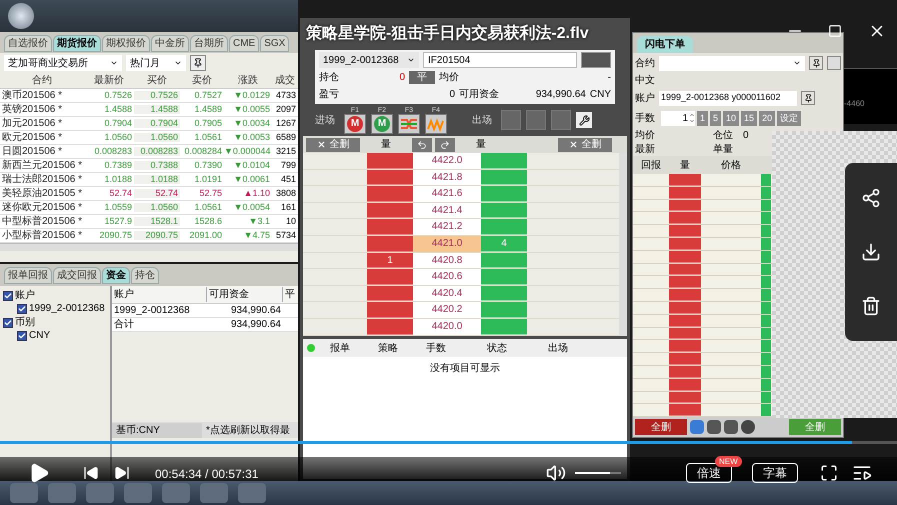  I want to click on month-dropdown: 热门月, so click(156, 63).